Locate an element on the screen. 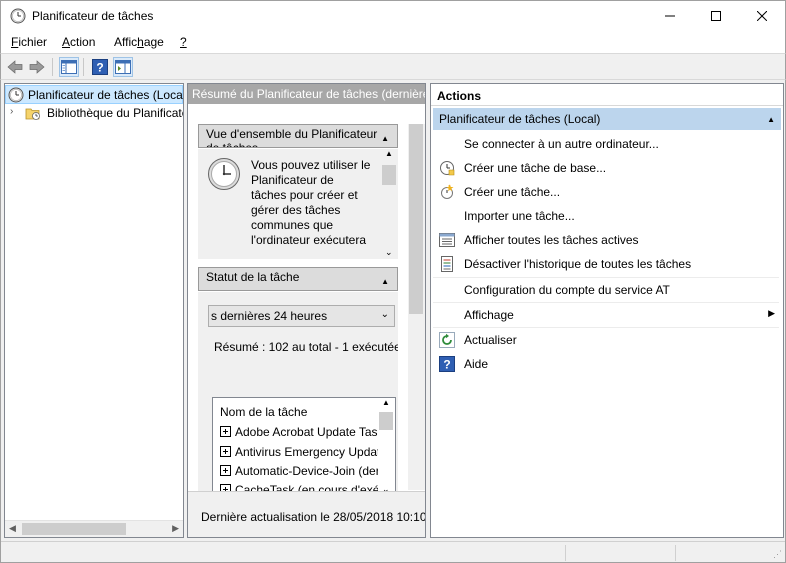 This screenshot has width=786, height=563. task-row: Adobe Acrobat Update Task is located at coordinates (302, 432).